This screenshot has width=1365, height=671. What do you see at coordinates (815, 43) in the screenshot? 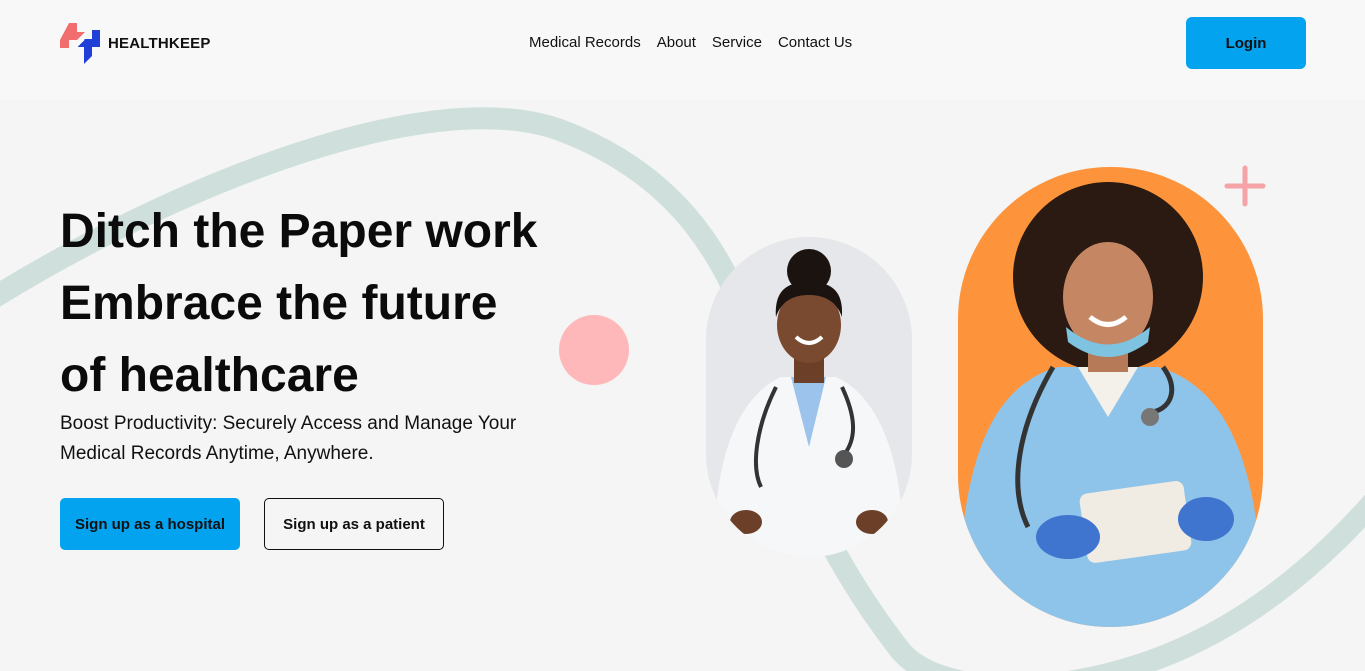
I see `nav-link-contact-us: Contact Us` at bounding box center [815, 43].